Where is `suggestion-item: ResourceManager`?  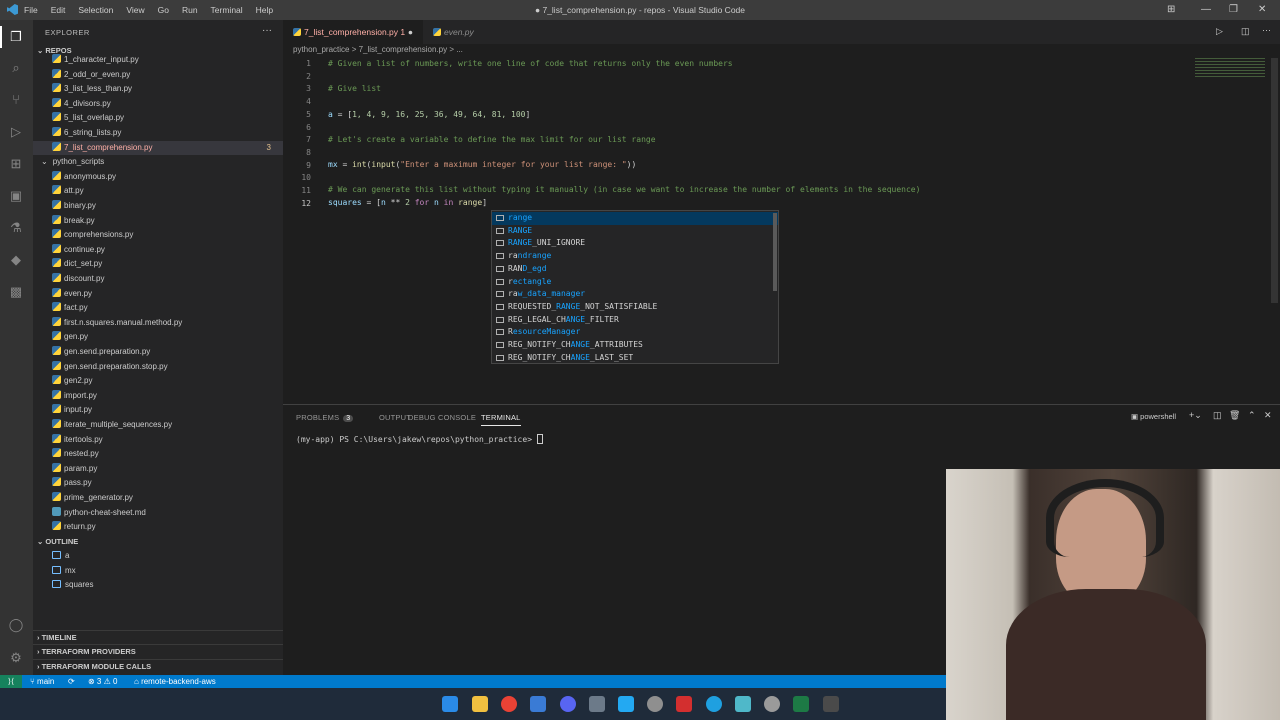 suggestion-item: ResourceManager is located at coordinates (635, 332).